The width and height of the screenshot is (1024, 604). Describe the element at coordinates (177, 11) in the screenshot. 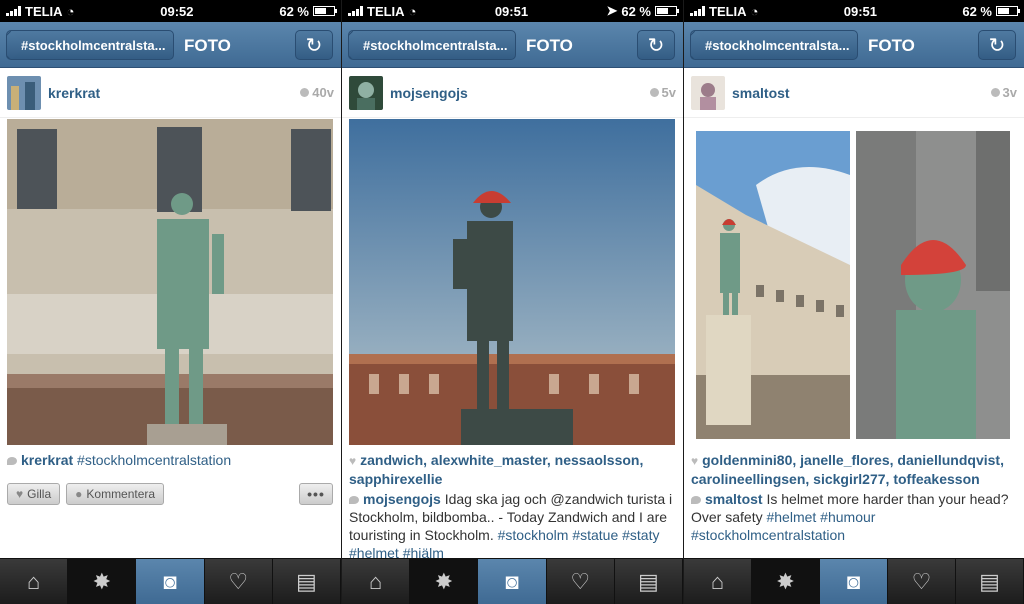

I see `clock: 09:52` at that location.